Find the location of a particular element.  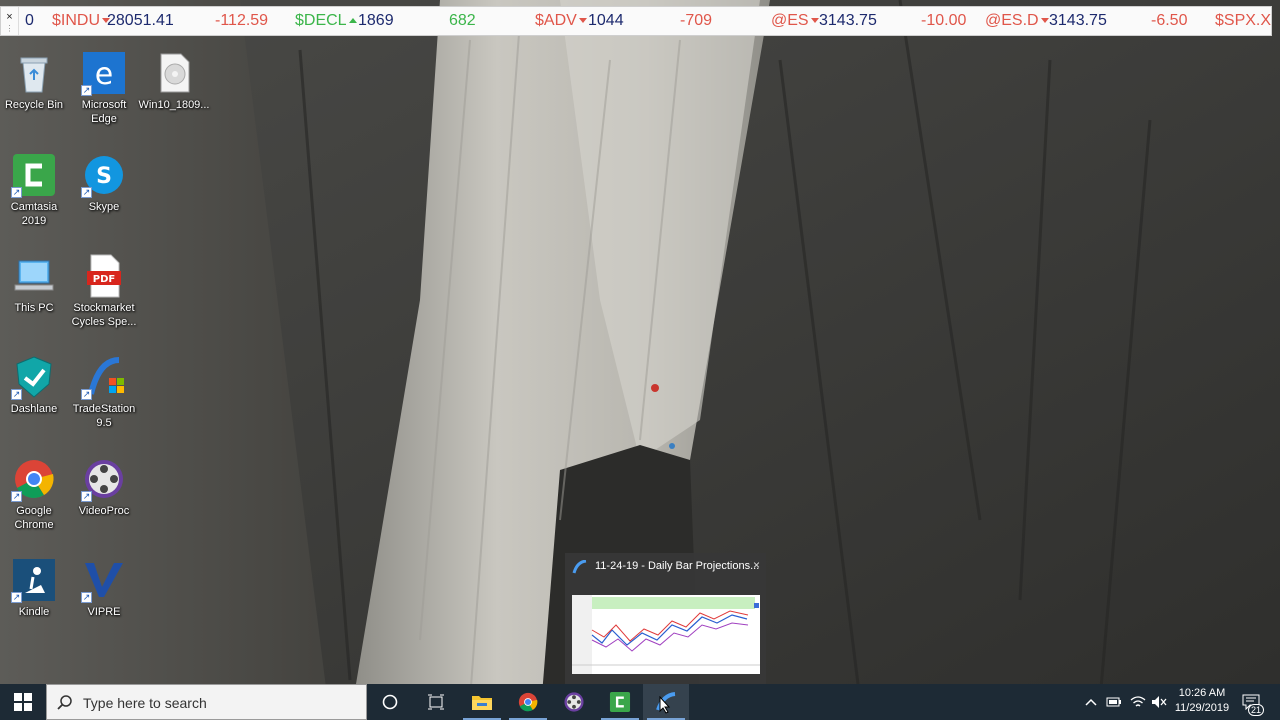

preview-close-button: × is located at coordinates (756, 565).